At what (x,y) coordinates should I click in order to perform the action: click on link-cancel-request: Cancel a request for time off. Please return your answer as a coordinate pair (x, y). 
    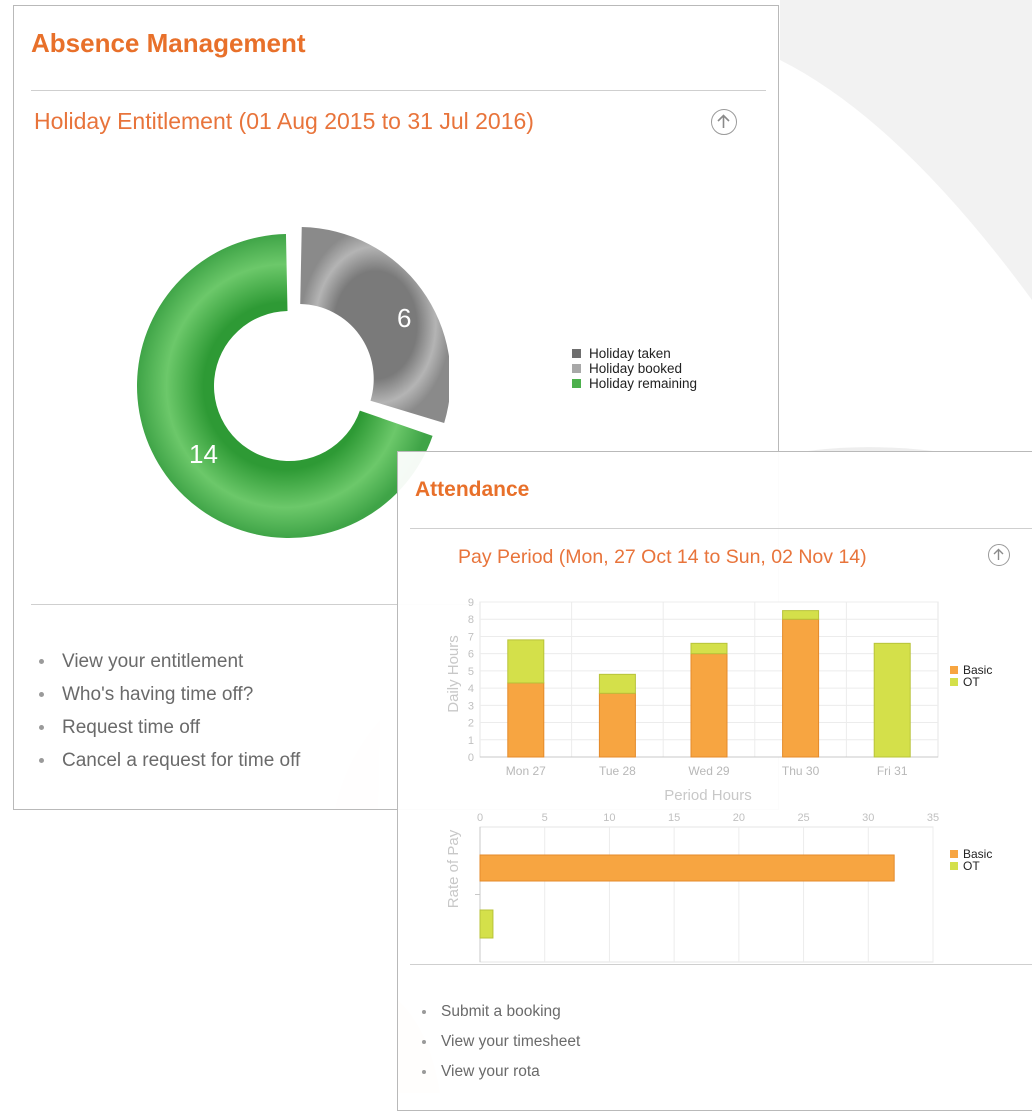
    Looking at the image, I should click on (168, 766).